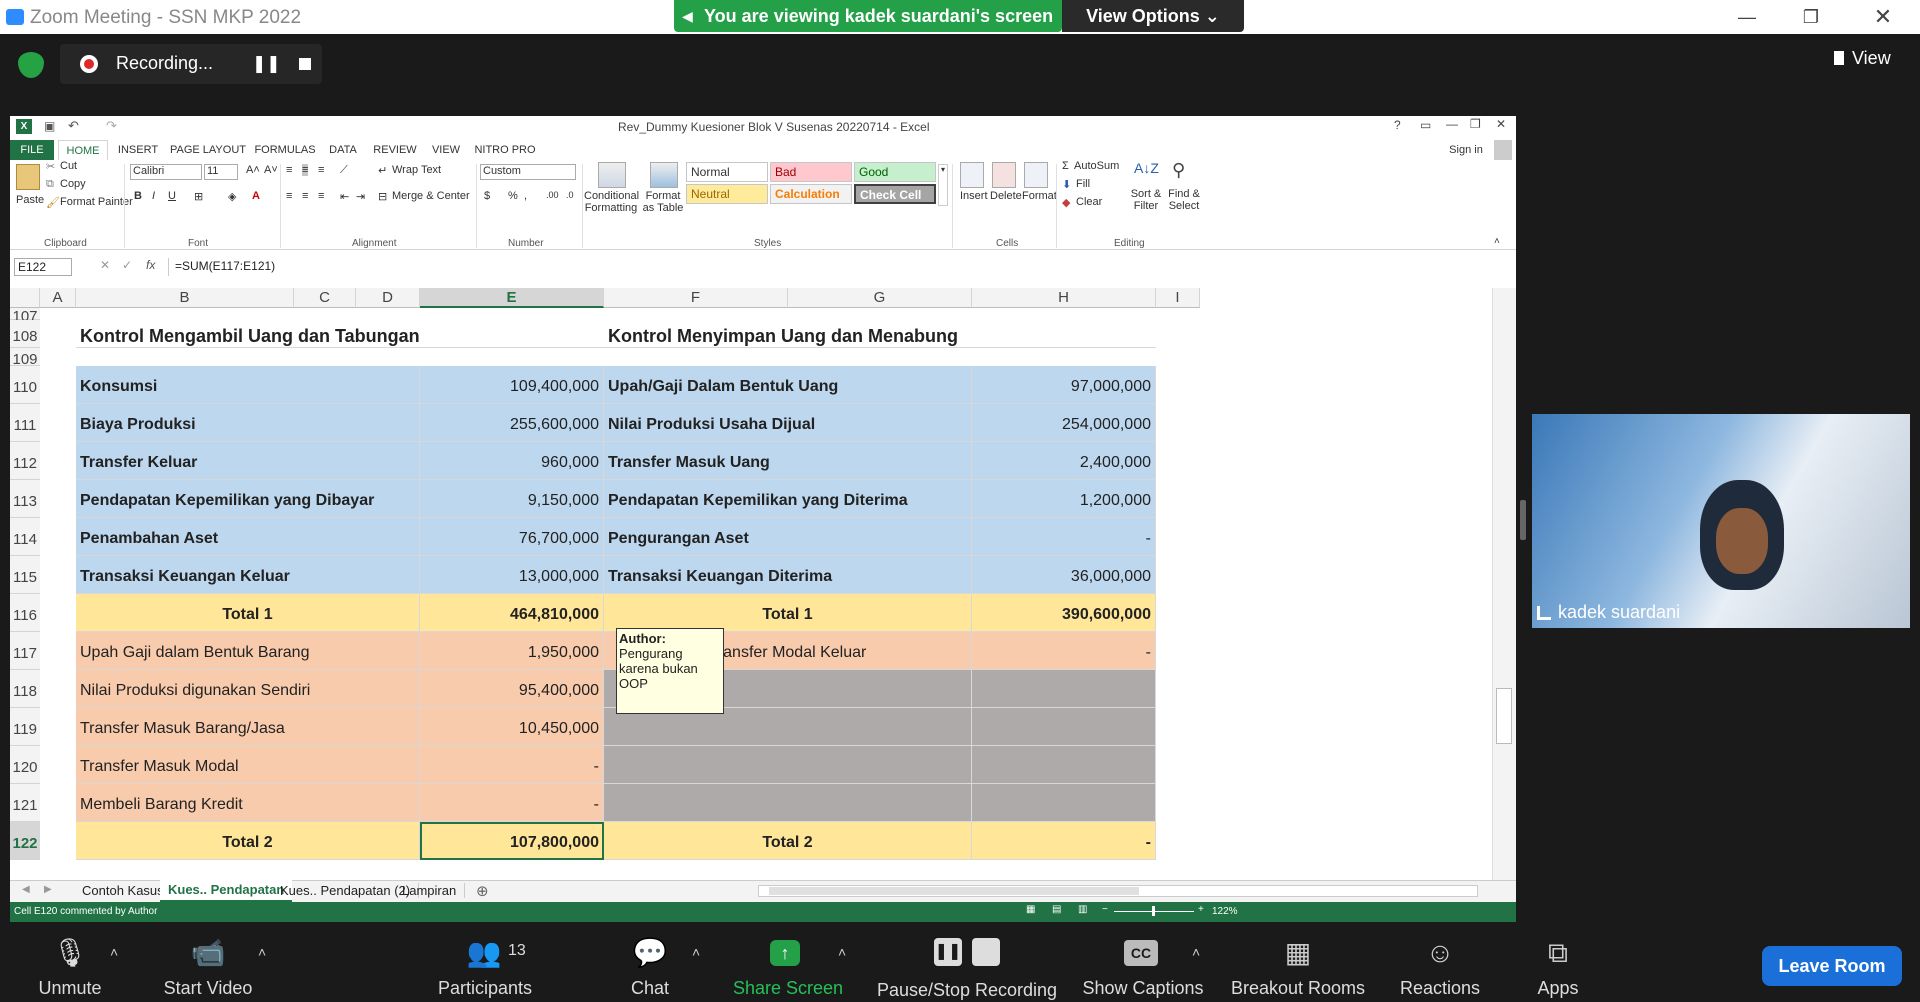  Describe the element at coordinates (1064, 298) in the screenshot. I see `column-header-h: H` at that location.